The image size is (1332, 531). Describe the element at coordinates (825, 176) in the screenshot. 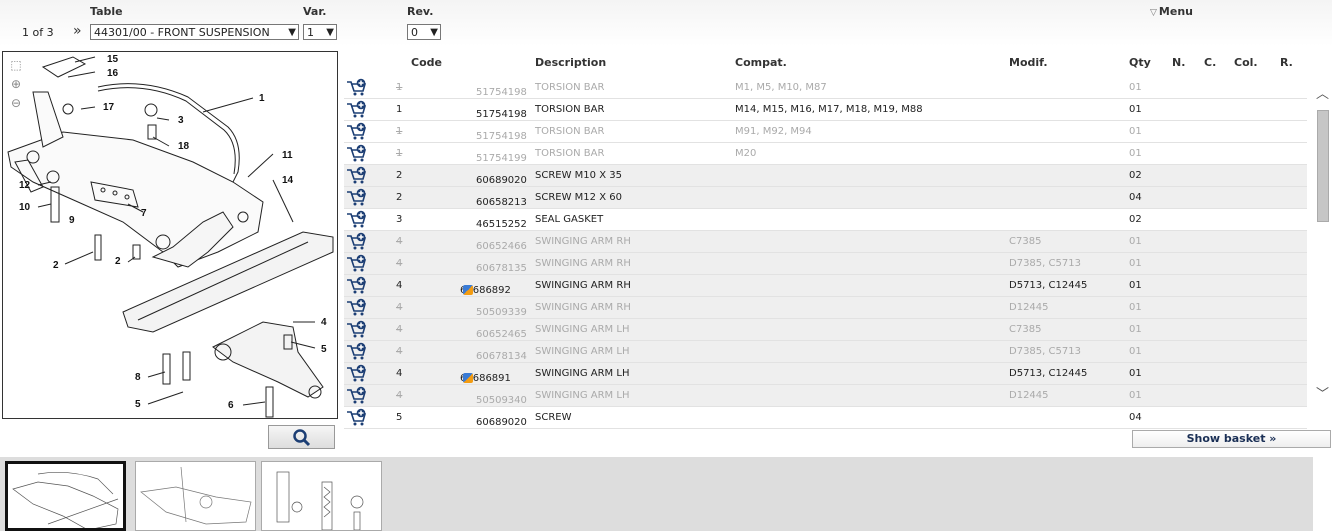

I see `table-row: 2 60689020 SCREW M10 X 35 02` at that location.